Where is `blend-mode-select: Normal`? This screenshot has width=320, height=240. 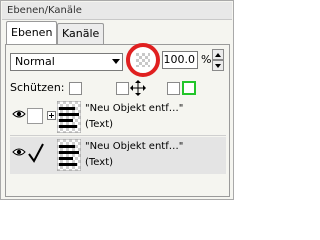 blend-mode-select: Normal is located at coordinates (66, 62).